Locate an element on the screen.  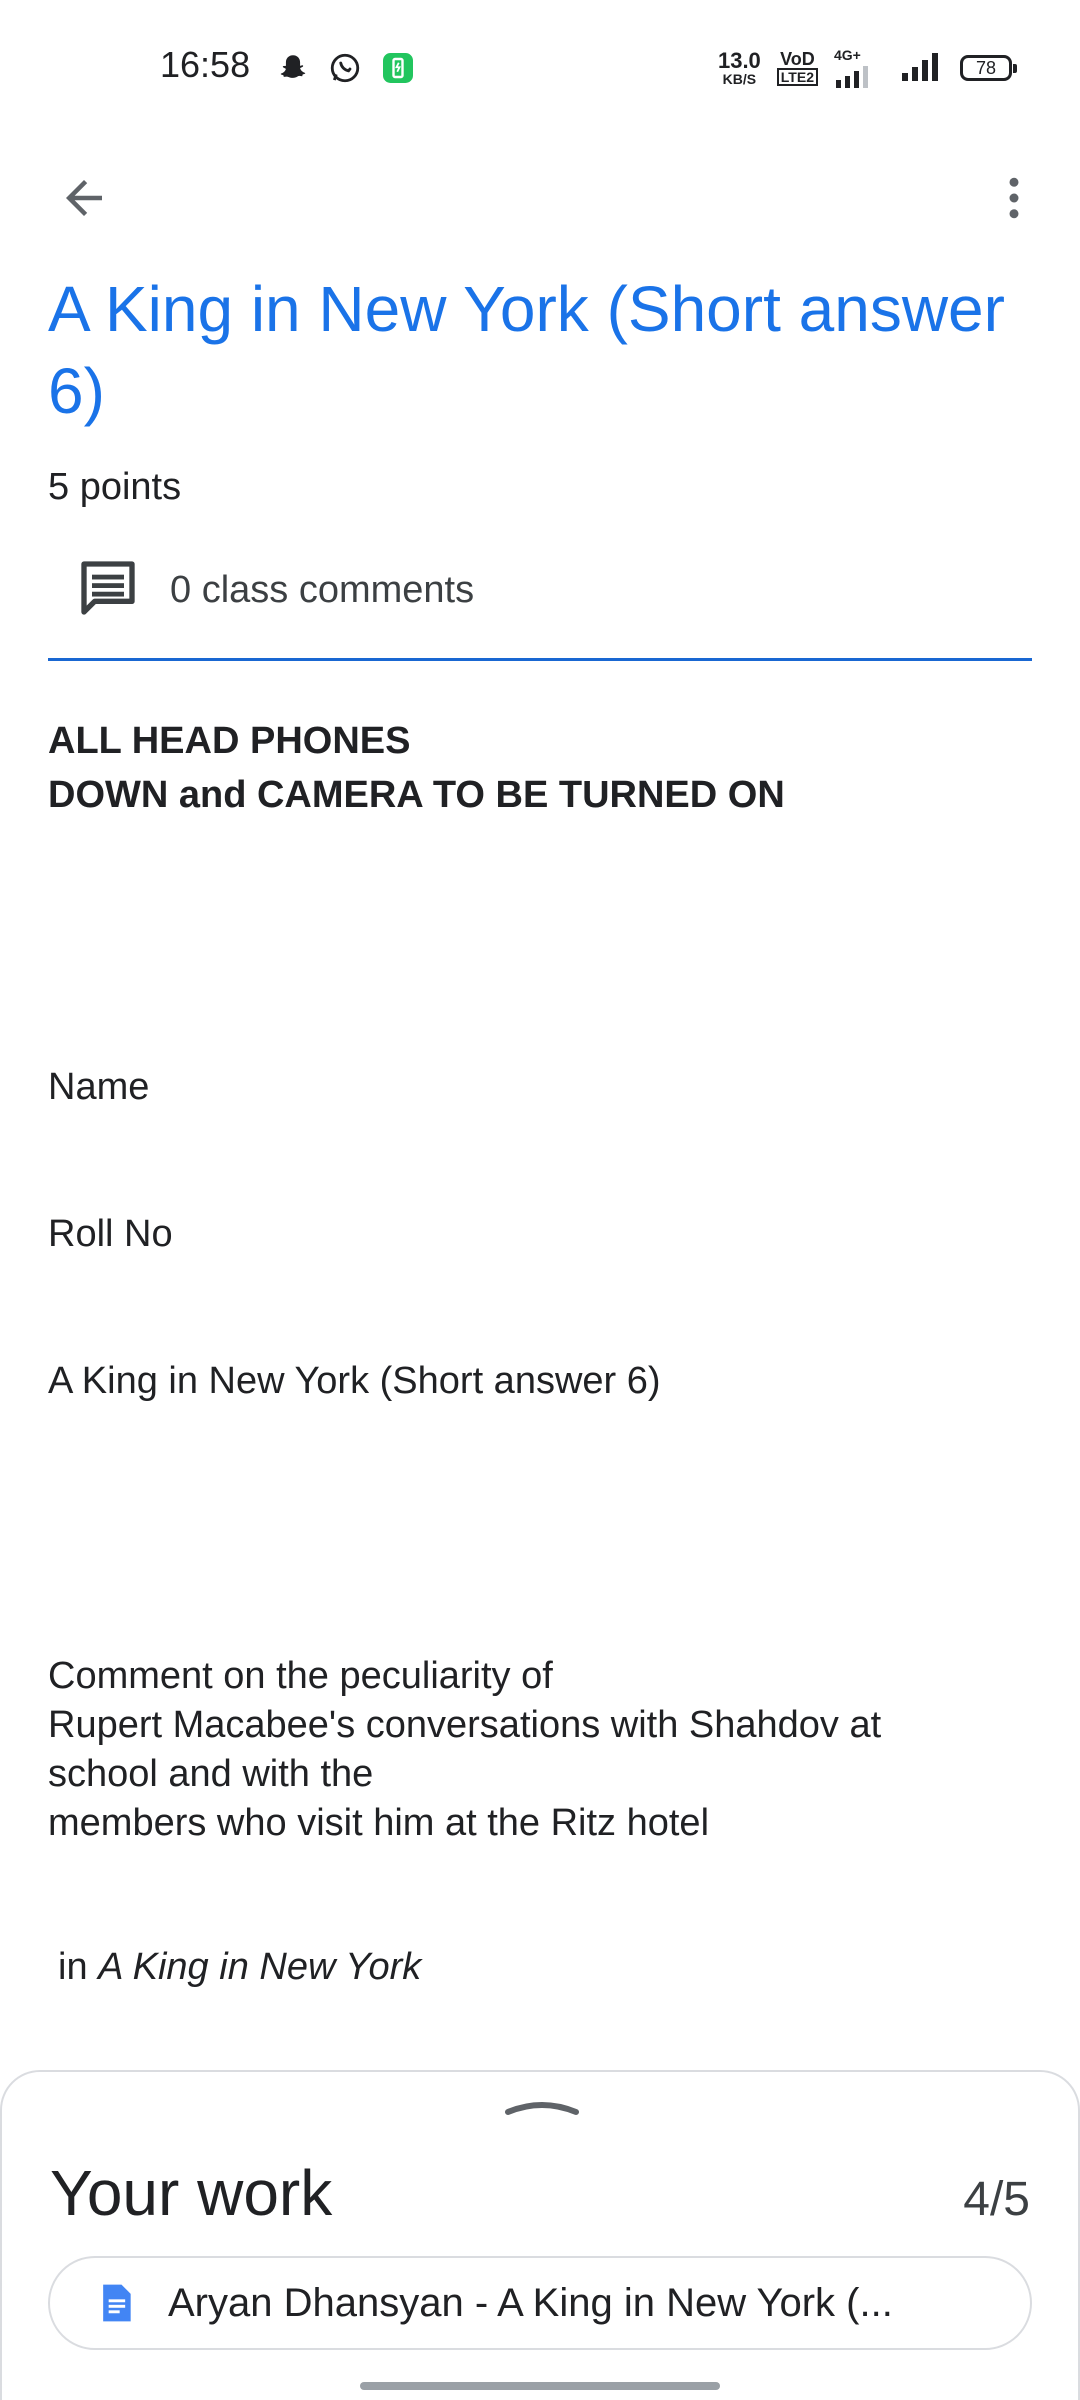
battery-indicator: 78 is located at coordinates (988, 68).